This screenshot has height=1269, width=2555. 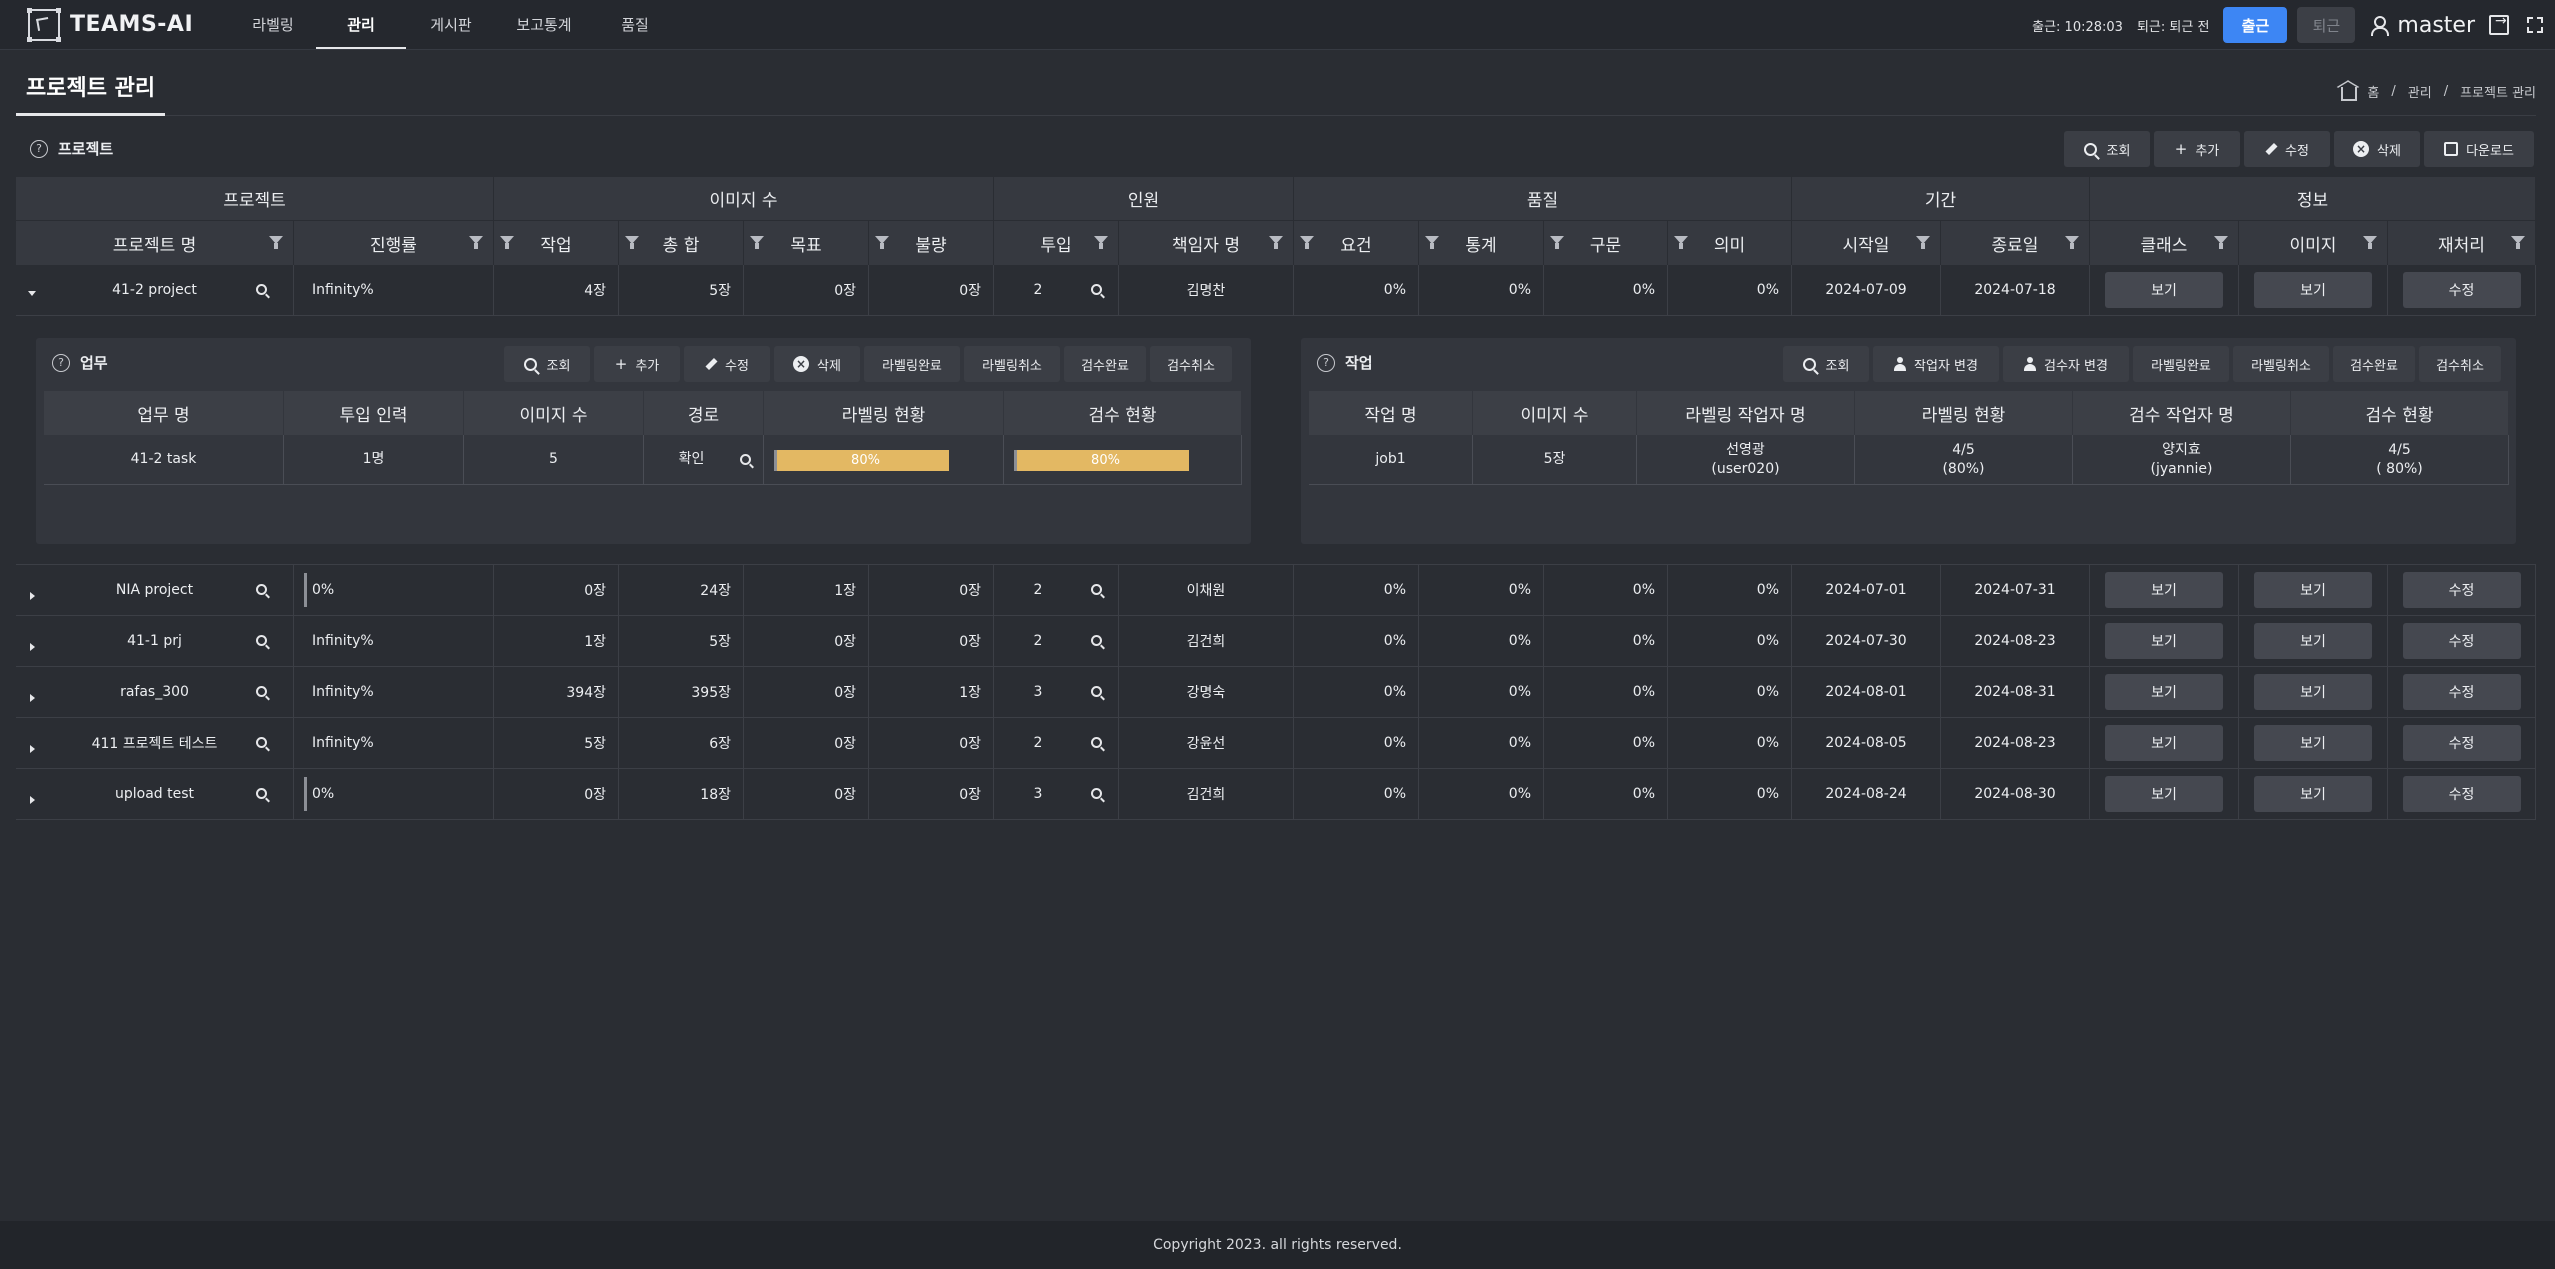 What do you see at coordinates (2373, 91) in the screenshot?
I see `breadcrumb-home: 홈` at bounding box center [2373, 91].